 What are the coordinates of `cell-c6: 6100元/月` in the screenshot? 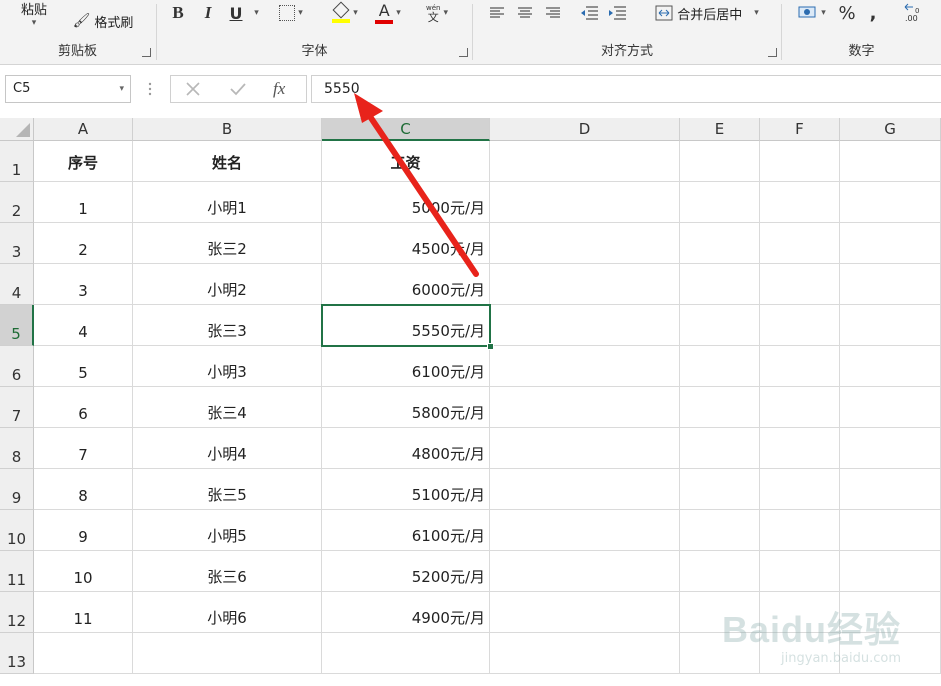 It's located at (406, 366).